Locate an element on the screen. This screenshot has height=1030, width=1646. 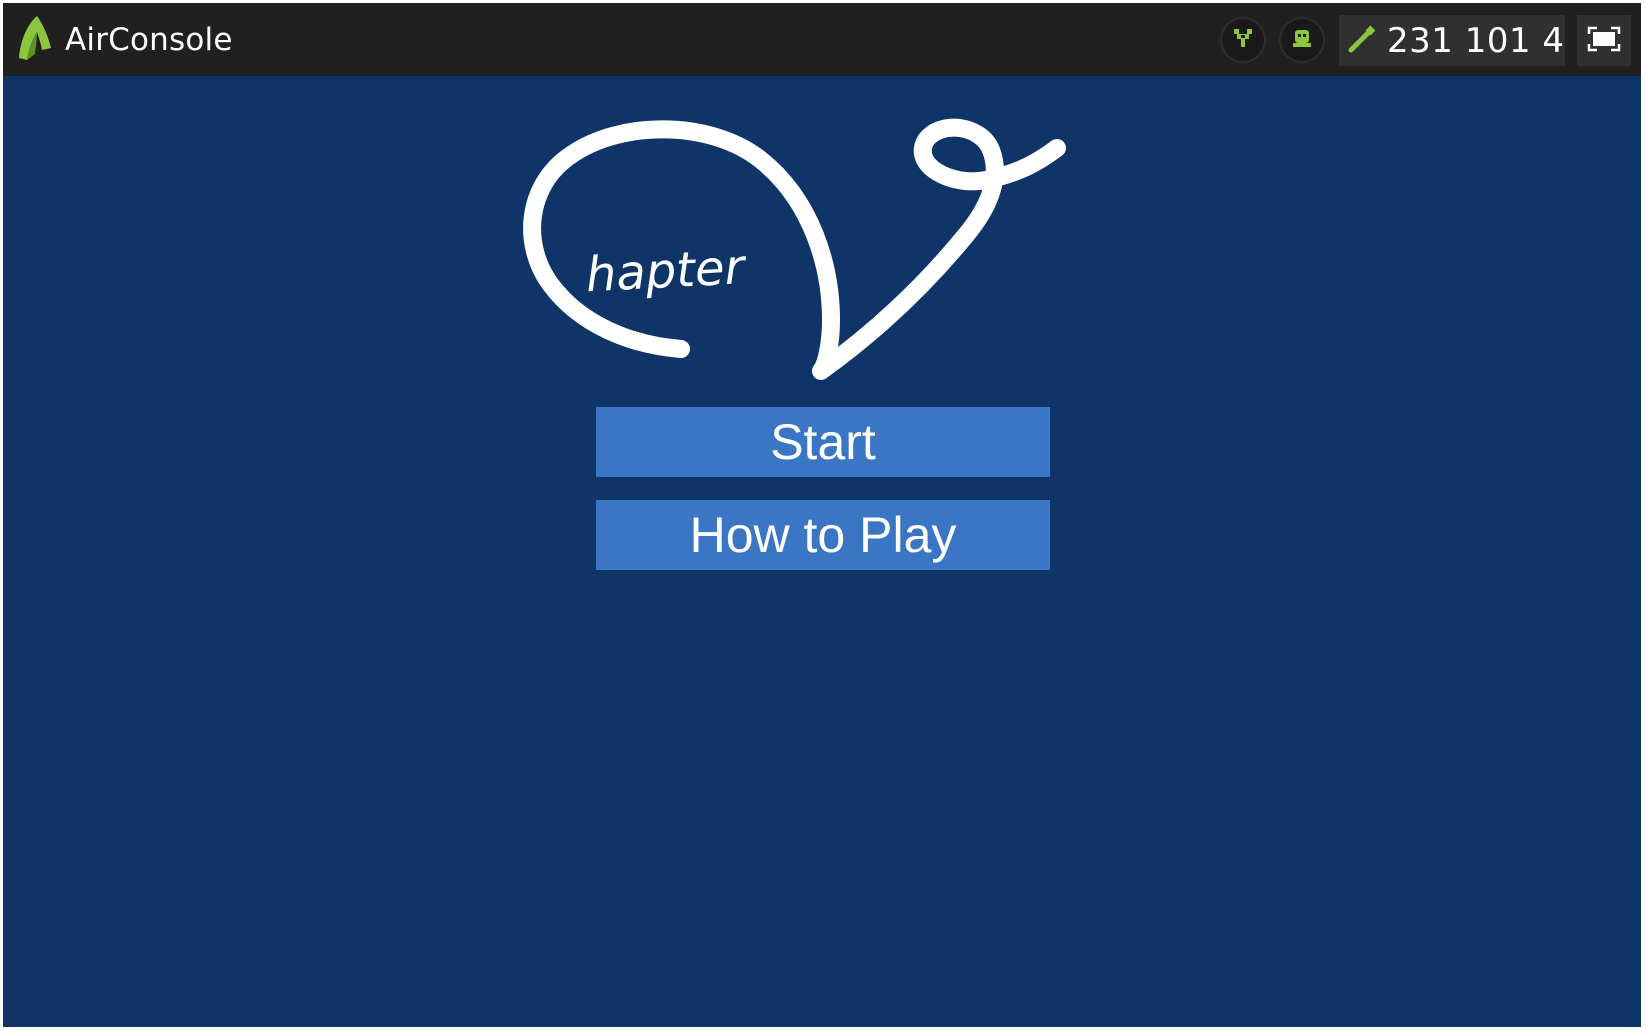
fullscreen-button is located at coordinates (1604, 40).